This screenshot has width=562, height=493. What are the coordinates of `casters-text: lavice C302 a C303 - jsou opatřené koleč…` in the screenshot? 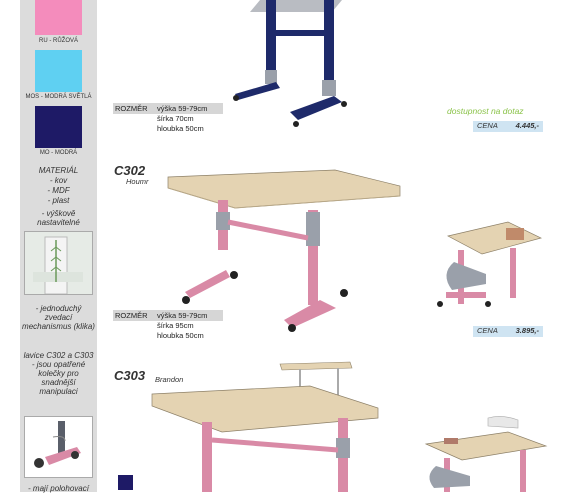 It's located at (58, 373).